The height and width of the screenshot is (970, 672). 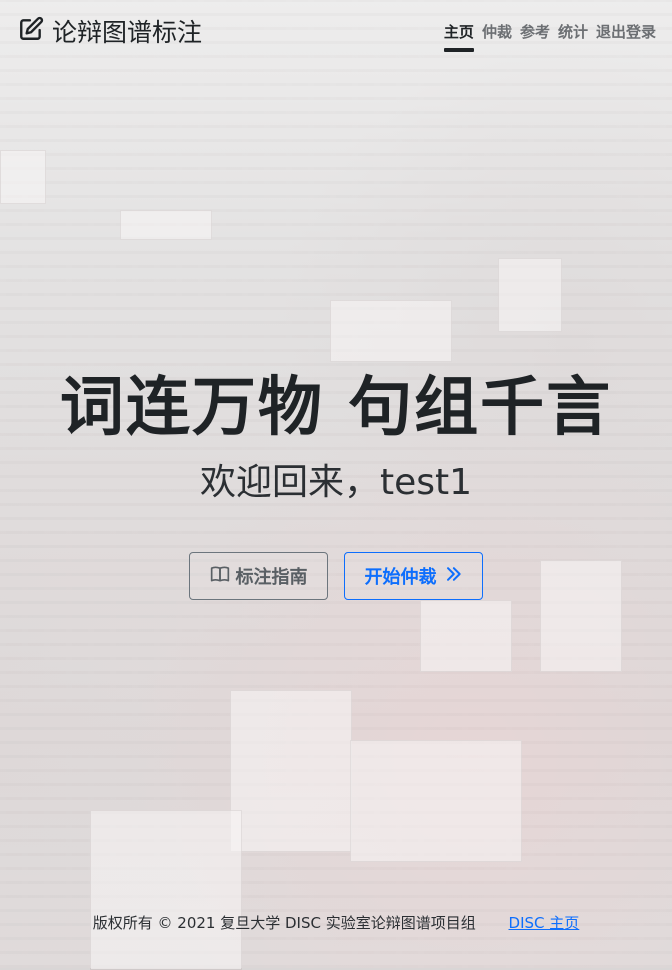 I want to click on hero-section: 词连万物 句组千言 欢迎回来，test1, so click(x=336, y=437).